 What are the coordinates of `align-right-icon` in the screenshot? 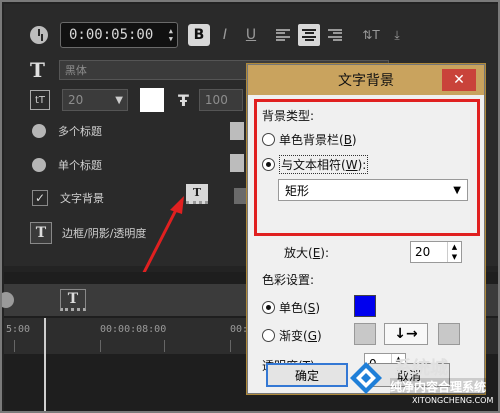 It's located at (335, 35).